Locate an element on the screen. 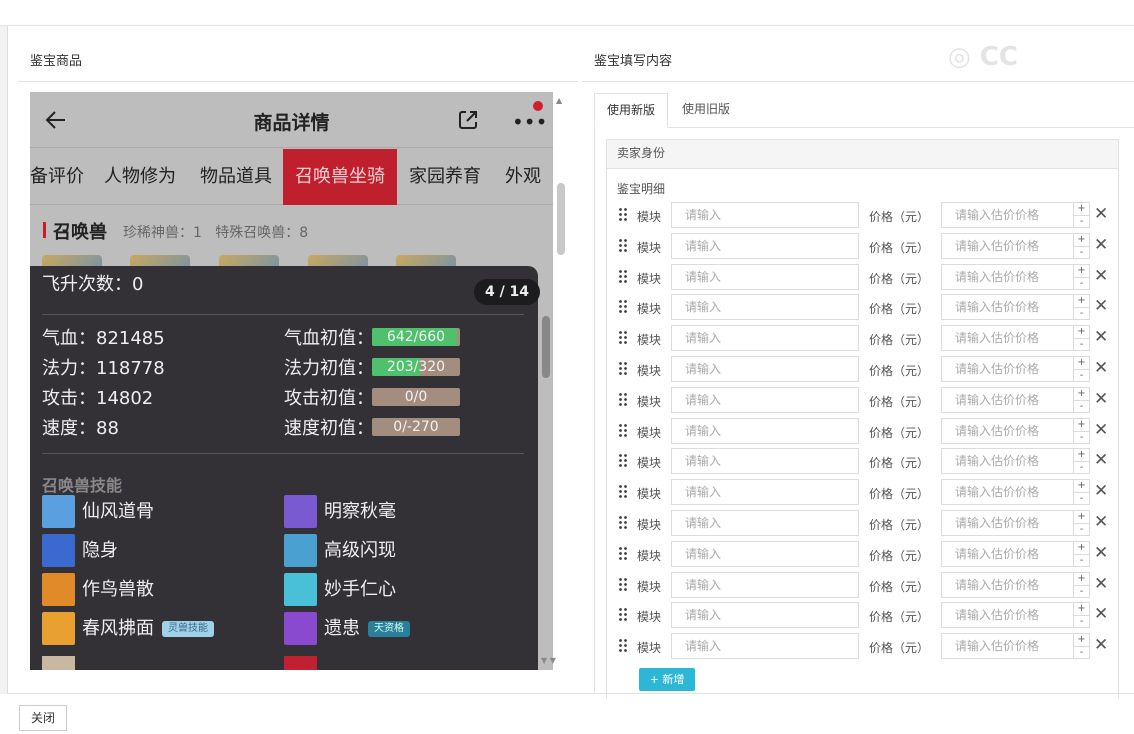  outer-scrollbar is located at coordinates (561, 219).